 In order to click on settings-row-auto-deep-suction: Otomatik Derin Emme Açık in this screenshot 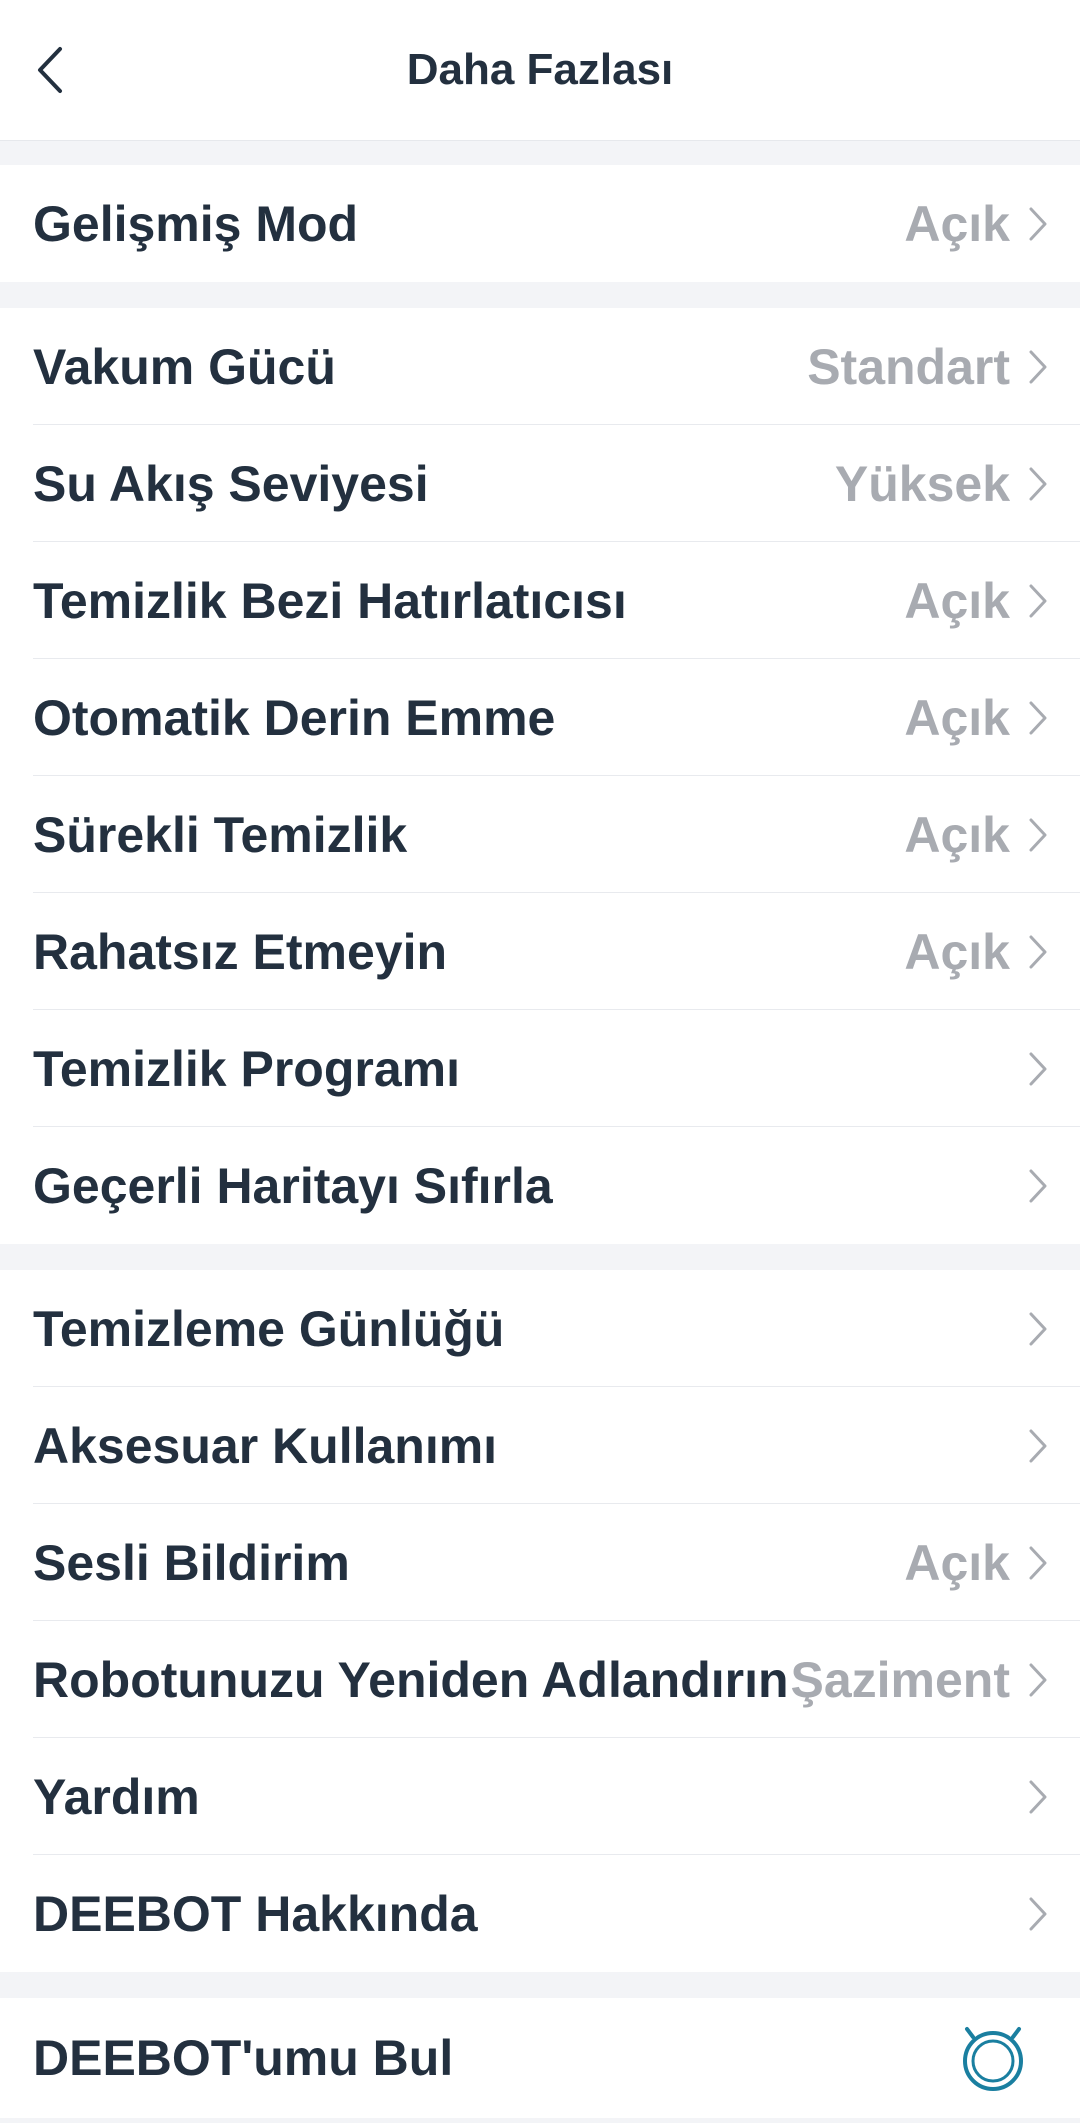, I will do `click(540, 717)`.